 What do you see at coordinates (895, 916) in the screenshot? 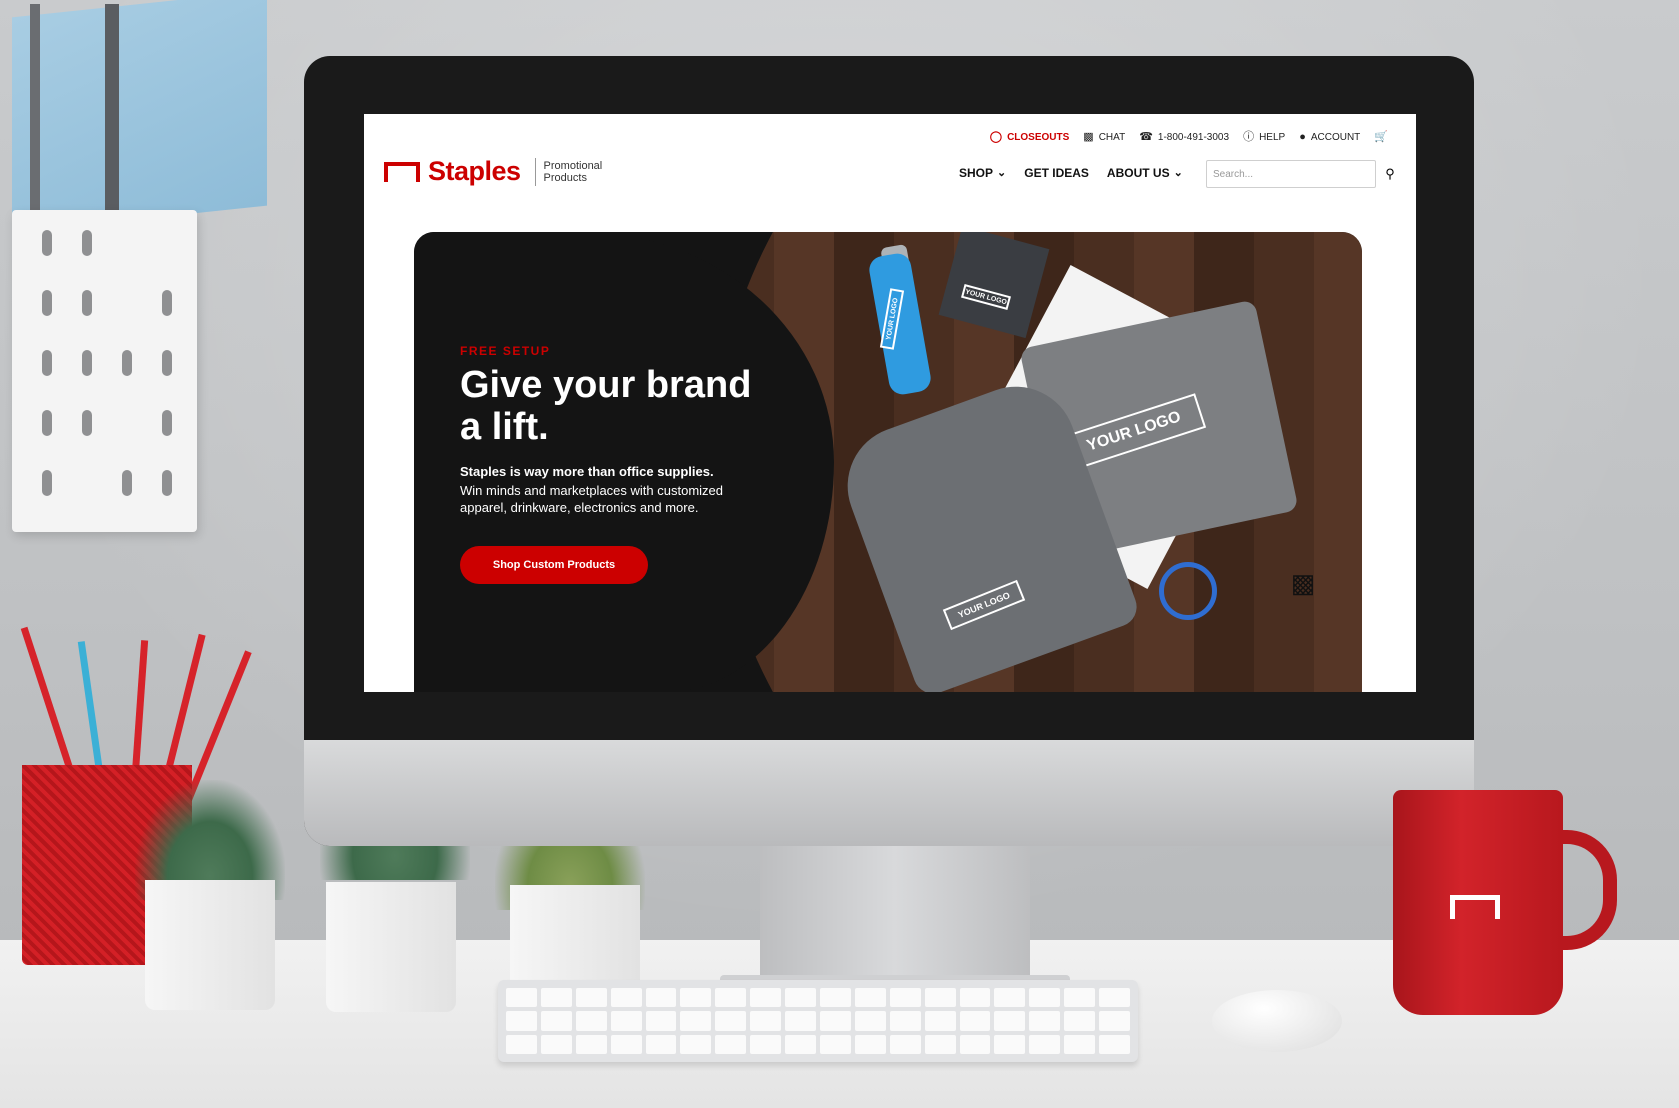
I see `monitor-stand` at bounding box center [895, 916].